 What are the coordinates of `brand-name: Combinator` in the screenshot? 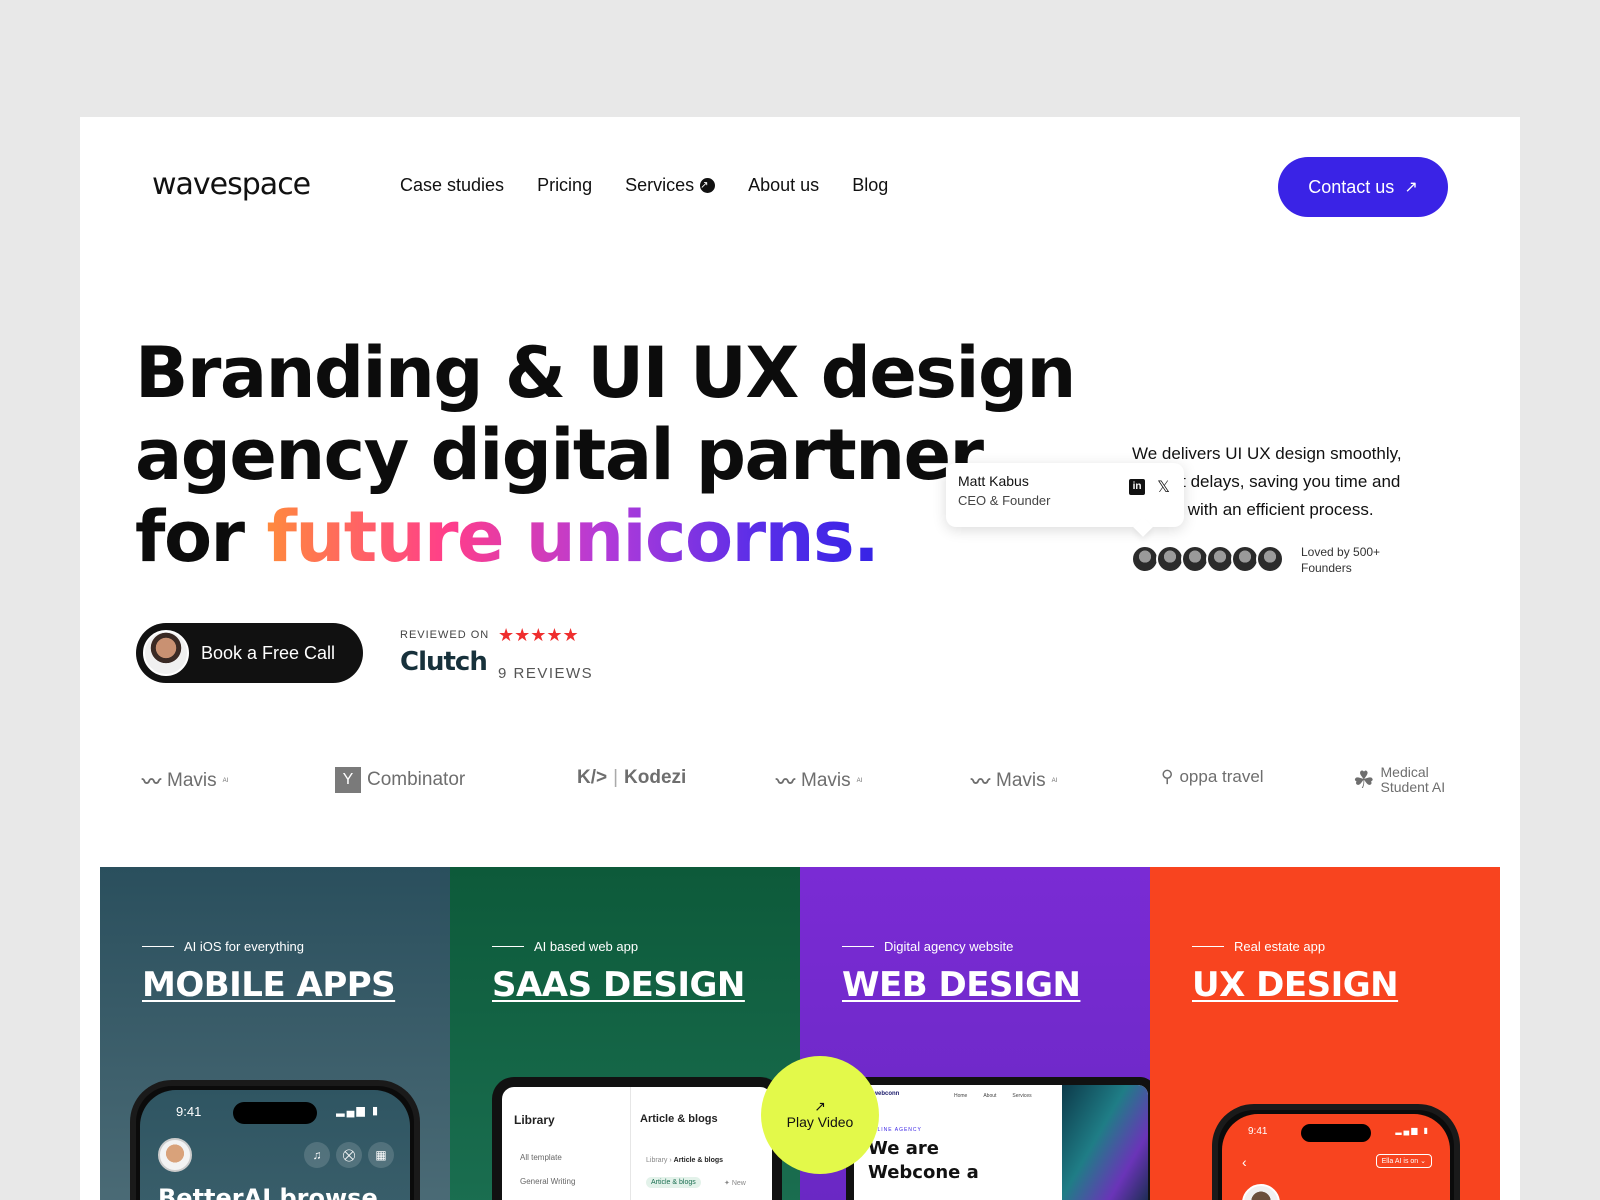 It's located at (416, 779).